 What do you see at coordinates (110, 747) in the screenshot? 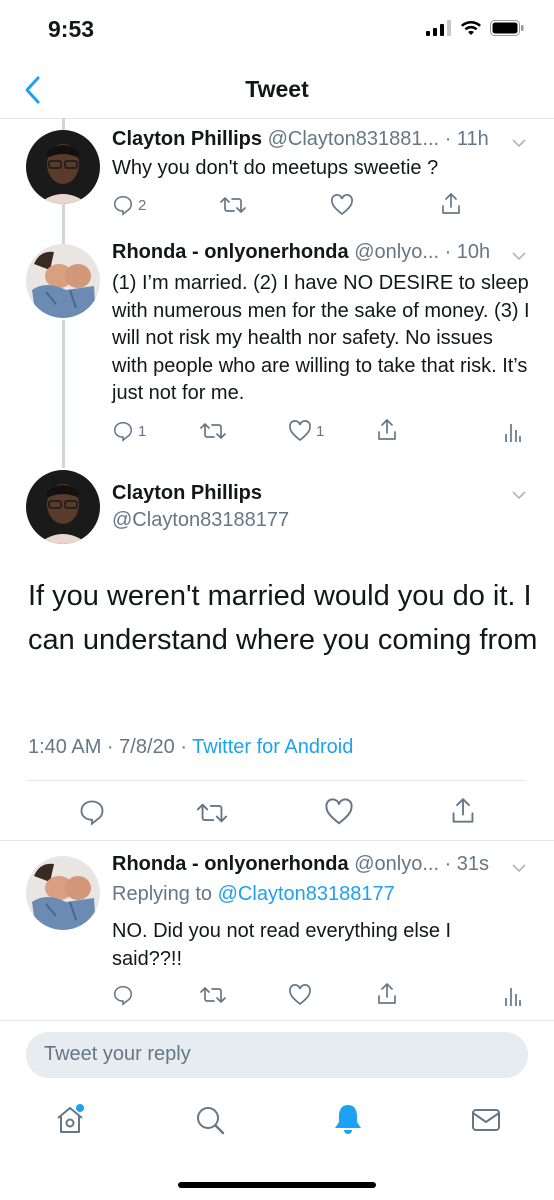
I see `timestamp-text: 1:40 AM · 7/8/20 ·` at bounding box center [110, 747].